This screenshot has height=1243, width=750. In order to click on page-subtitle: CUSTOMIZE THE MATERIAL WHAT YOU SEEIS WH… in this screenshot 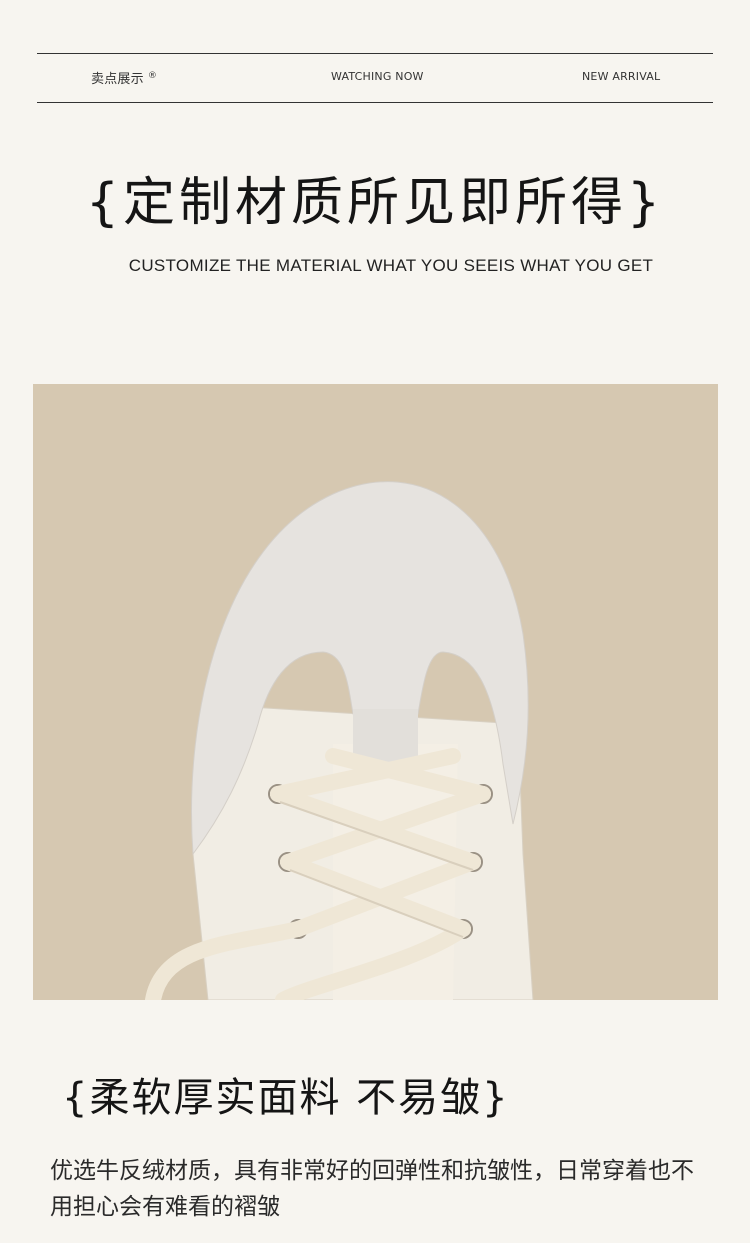, I will do `click(391, 265)`.